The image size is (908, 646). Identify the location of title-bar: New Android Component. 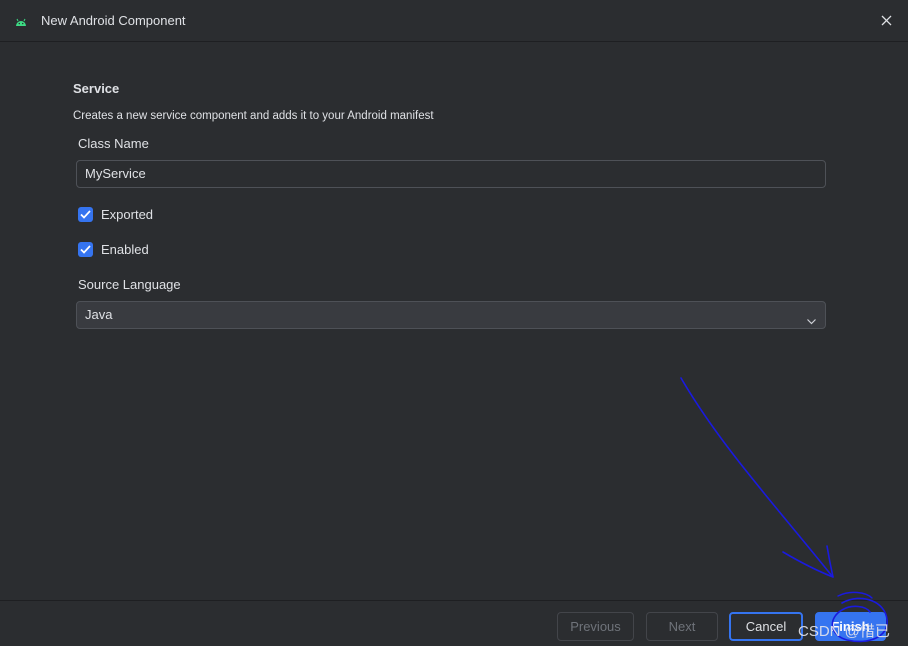
(454, 21).